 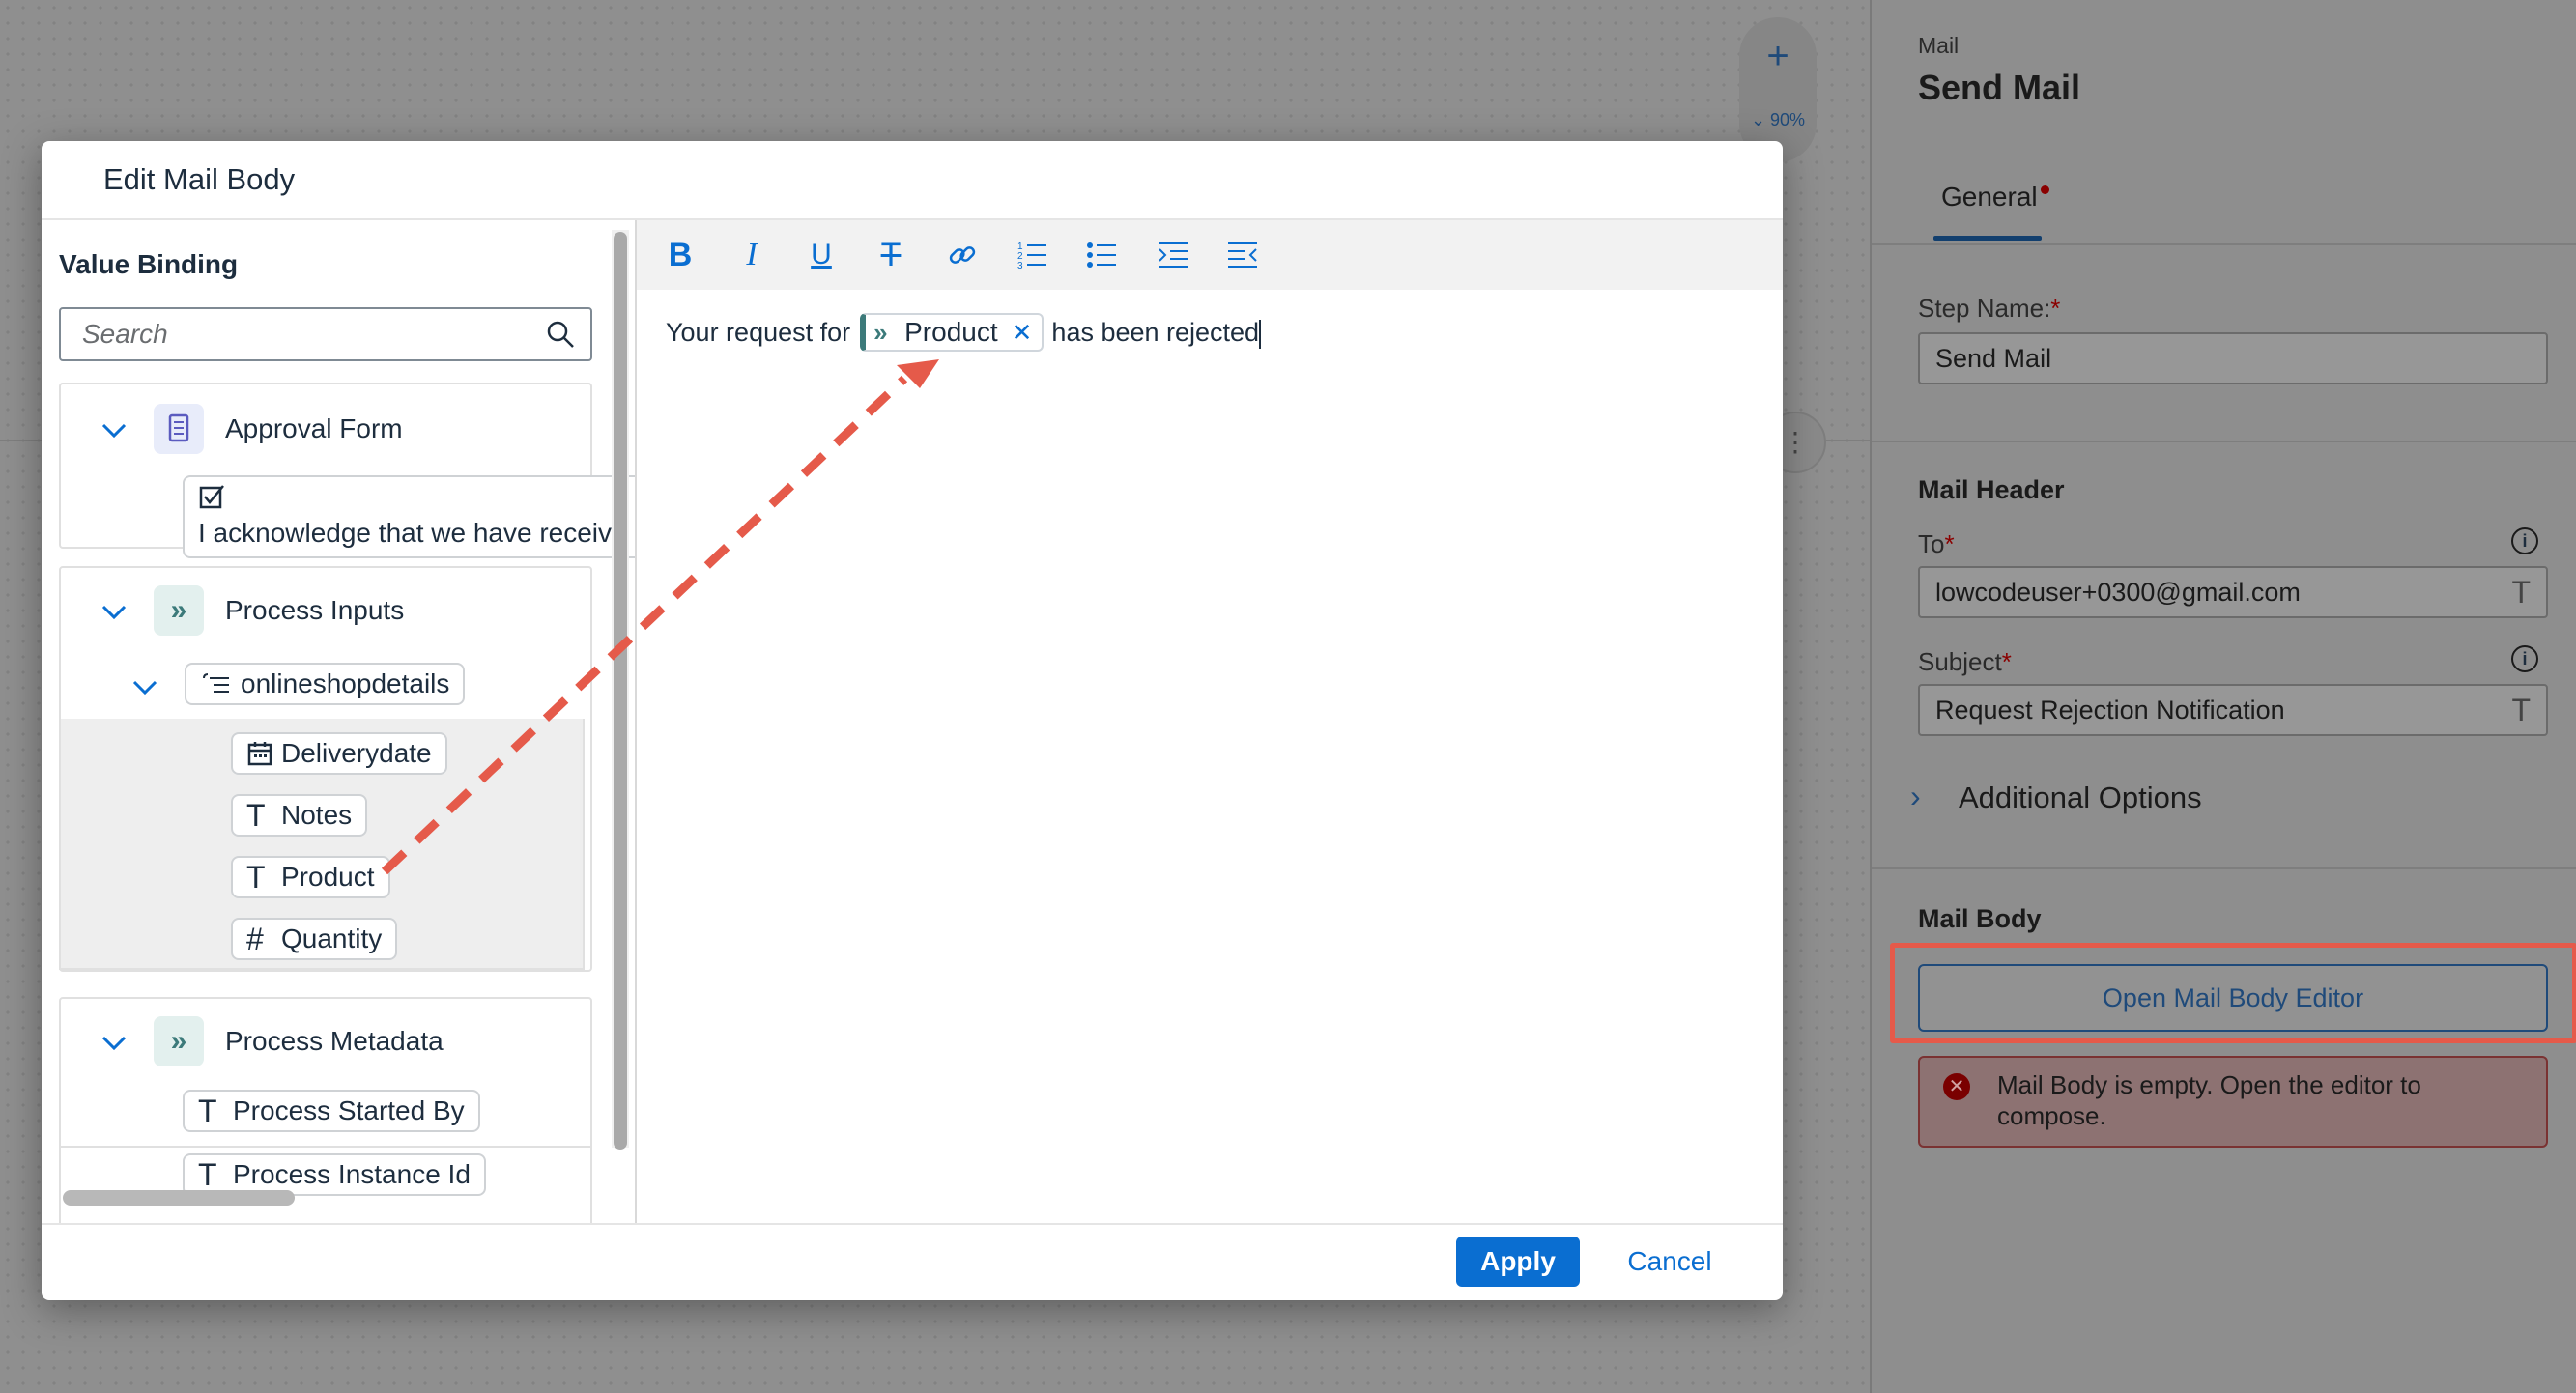 I want to click on chevron-right-icon: ›, so click(x=1916, y=796).